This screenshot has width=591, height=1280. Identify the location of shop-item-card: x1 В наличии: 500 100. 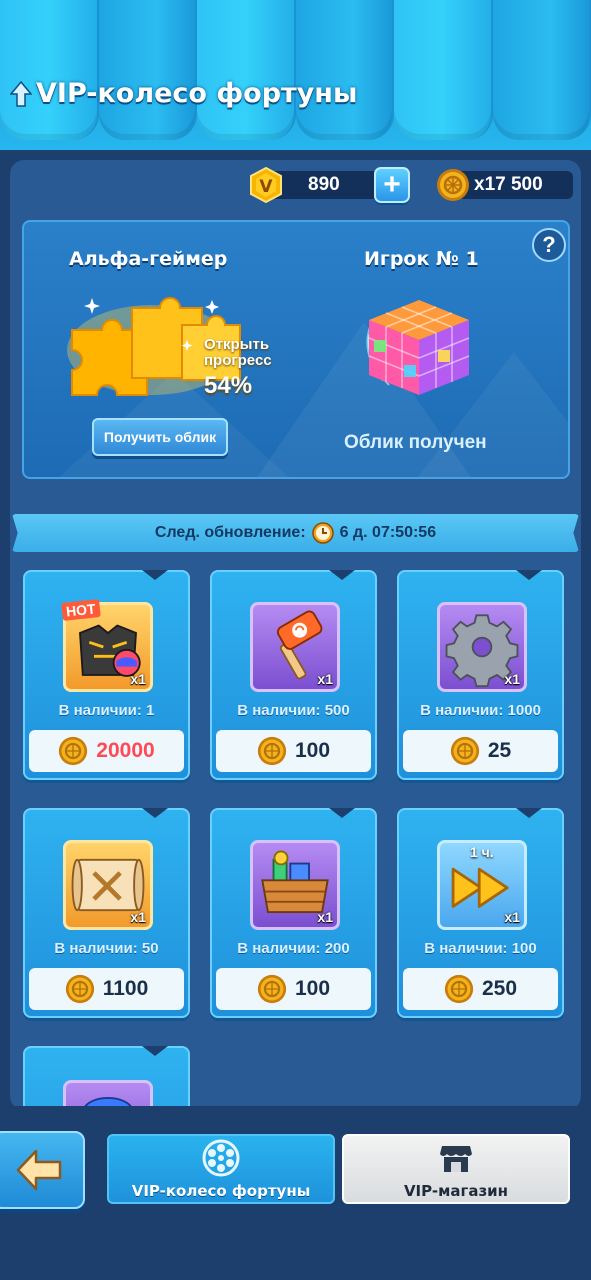
(293, 675).